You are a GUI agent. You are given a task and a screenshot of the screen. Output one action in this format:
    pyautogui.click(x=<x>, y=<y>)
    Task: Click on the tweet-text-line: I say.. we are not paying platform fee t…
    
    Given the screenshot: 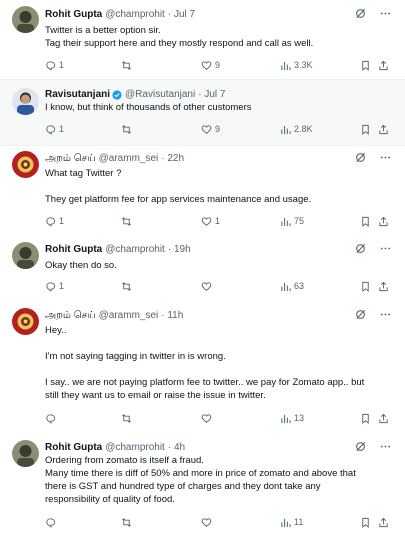 What is the action you would take?
    pyautogui.click(x=205, y=382)
    